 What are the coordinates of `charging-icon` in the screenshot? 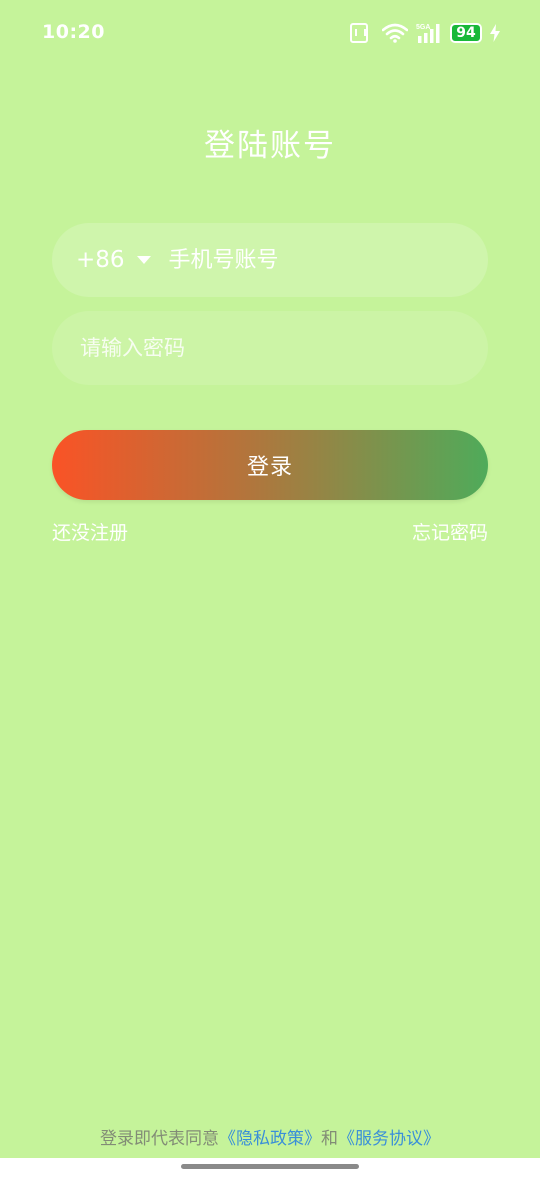 It's located at (495, 33).